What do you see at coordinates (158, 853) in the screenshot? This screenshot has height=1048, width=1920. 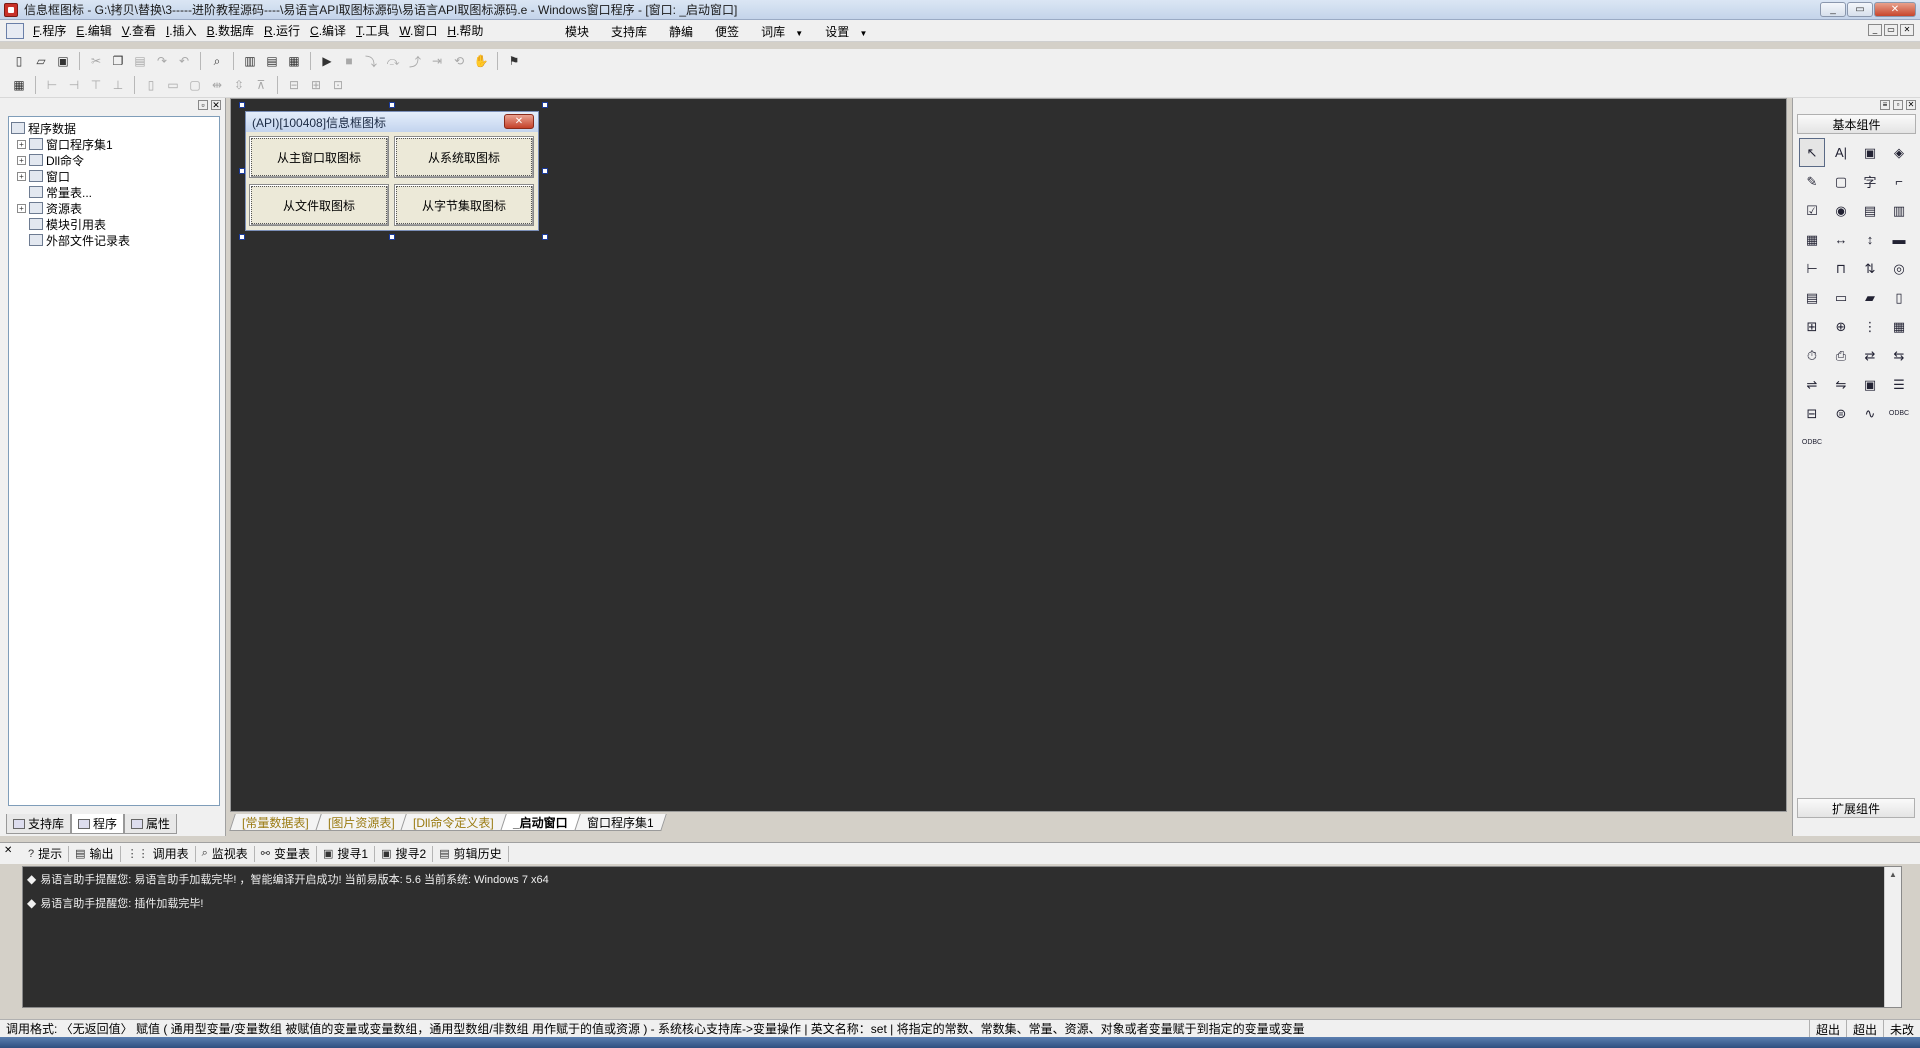 I see `tab-call-stack: ⋮⋮ 调用表` at bounding box center [158, 853].